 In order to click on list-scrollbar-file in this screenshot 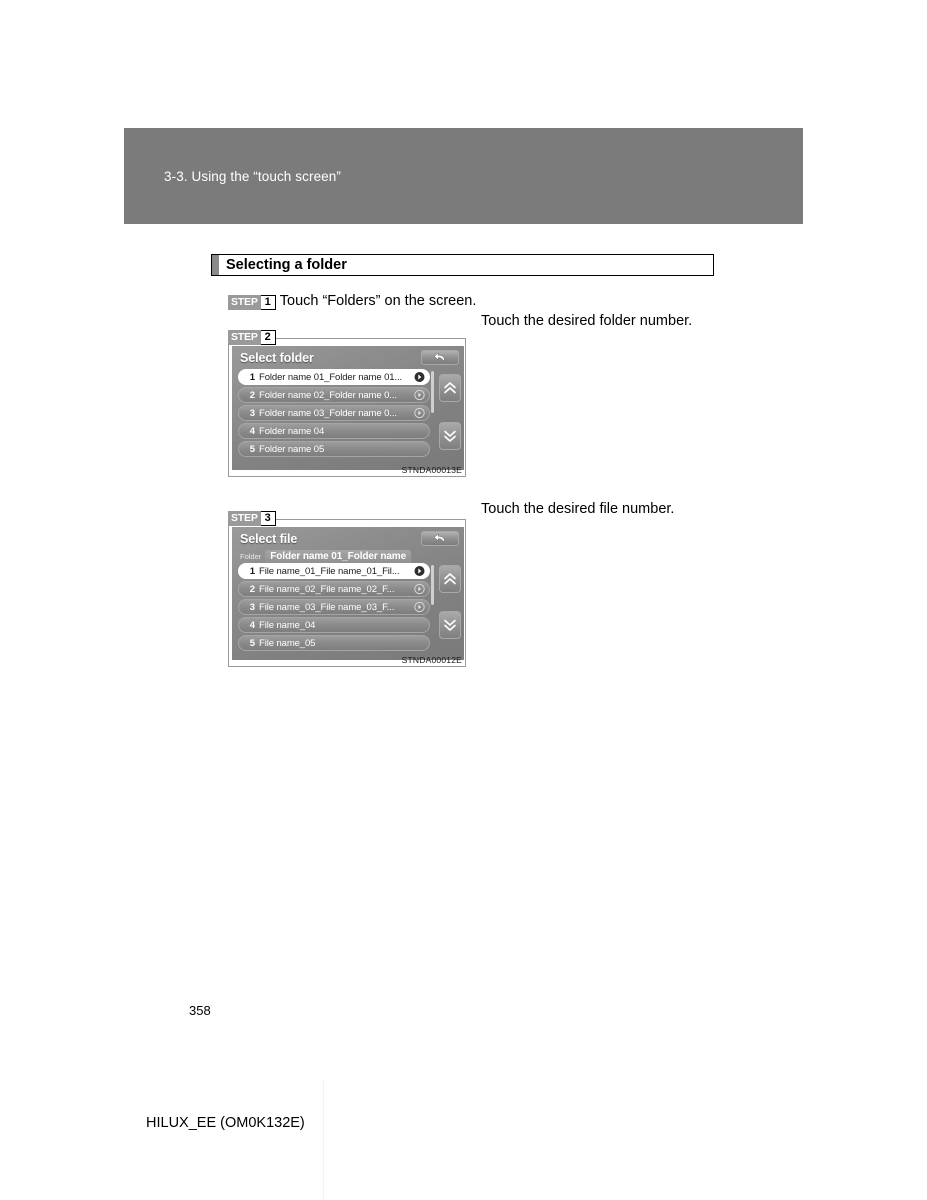, I will do `click(432, 585)`.